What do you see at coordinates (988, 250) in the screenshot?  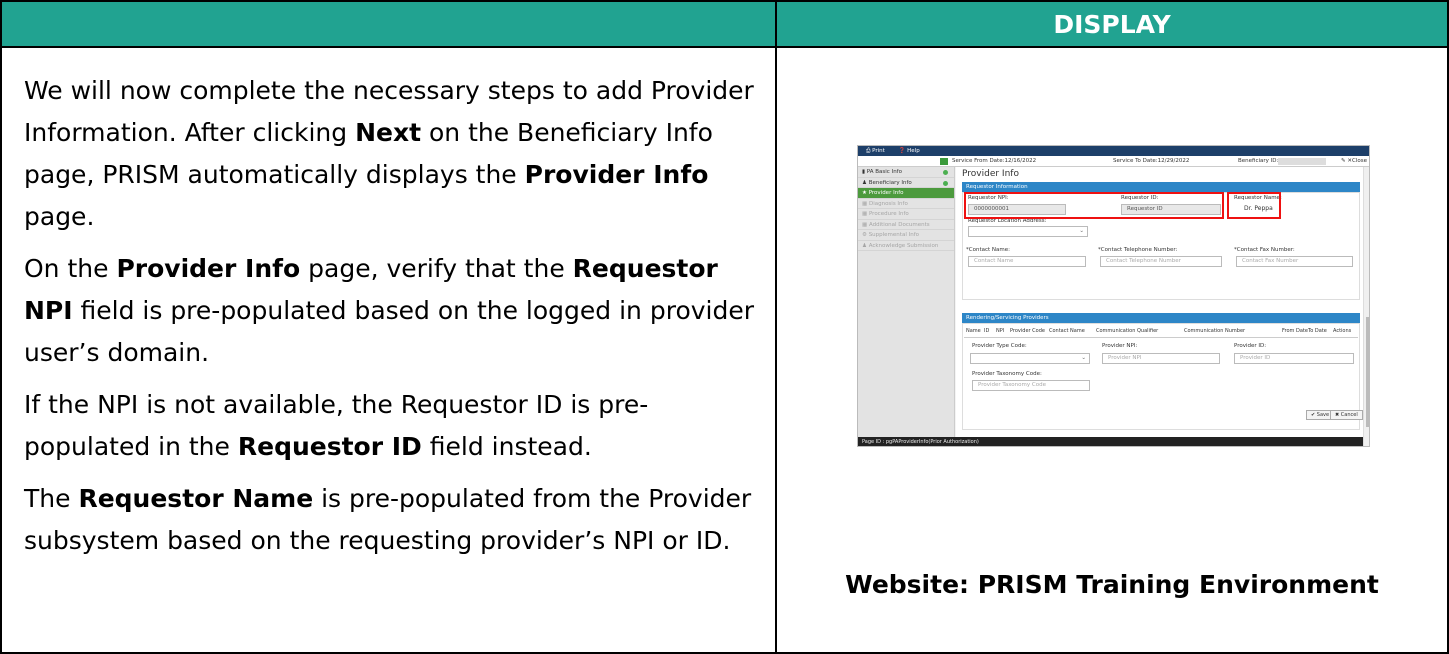 I see `contact-name-label: *Contact Name:` at bounding box center [988, 250].